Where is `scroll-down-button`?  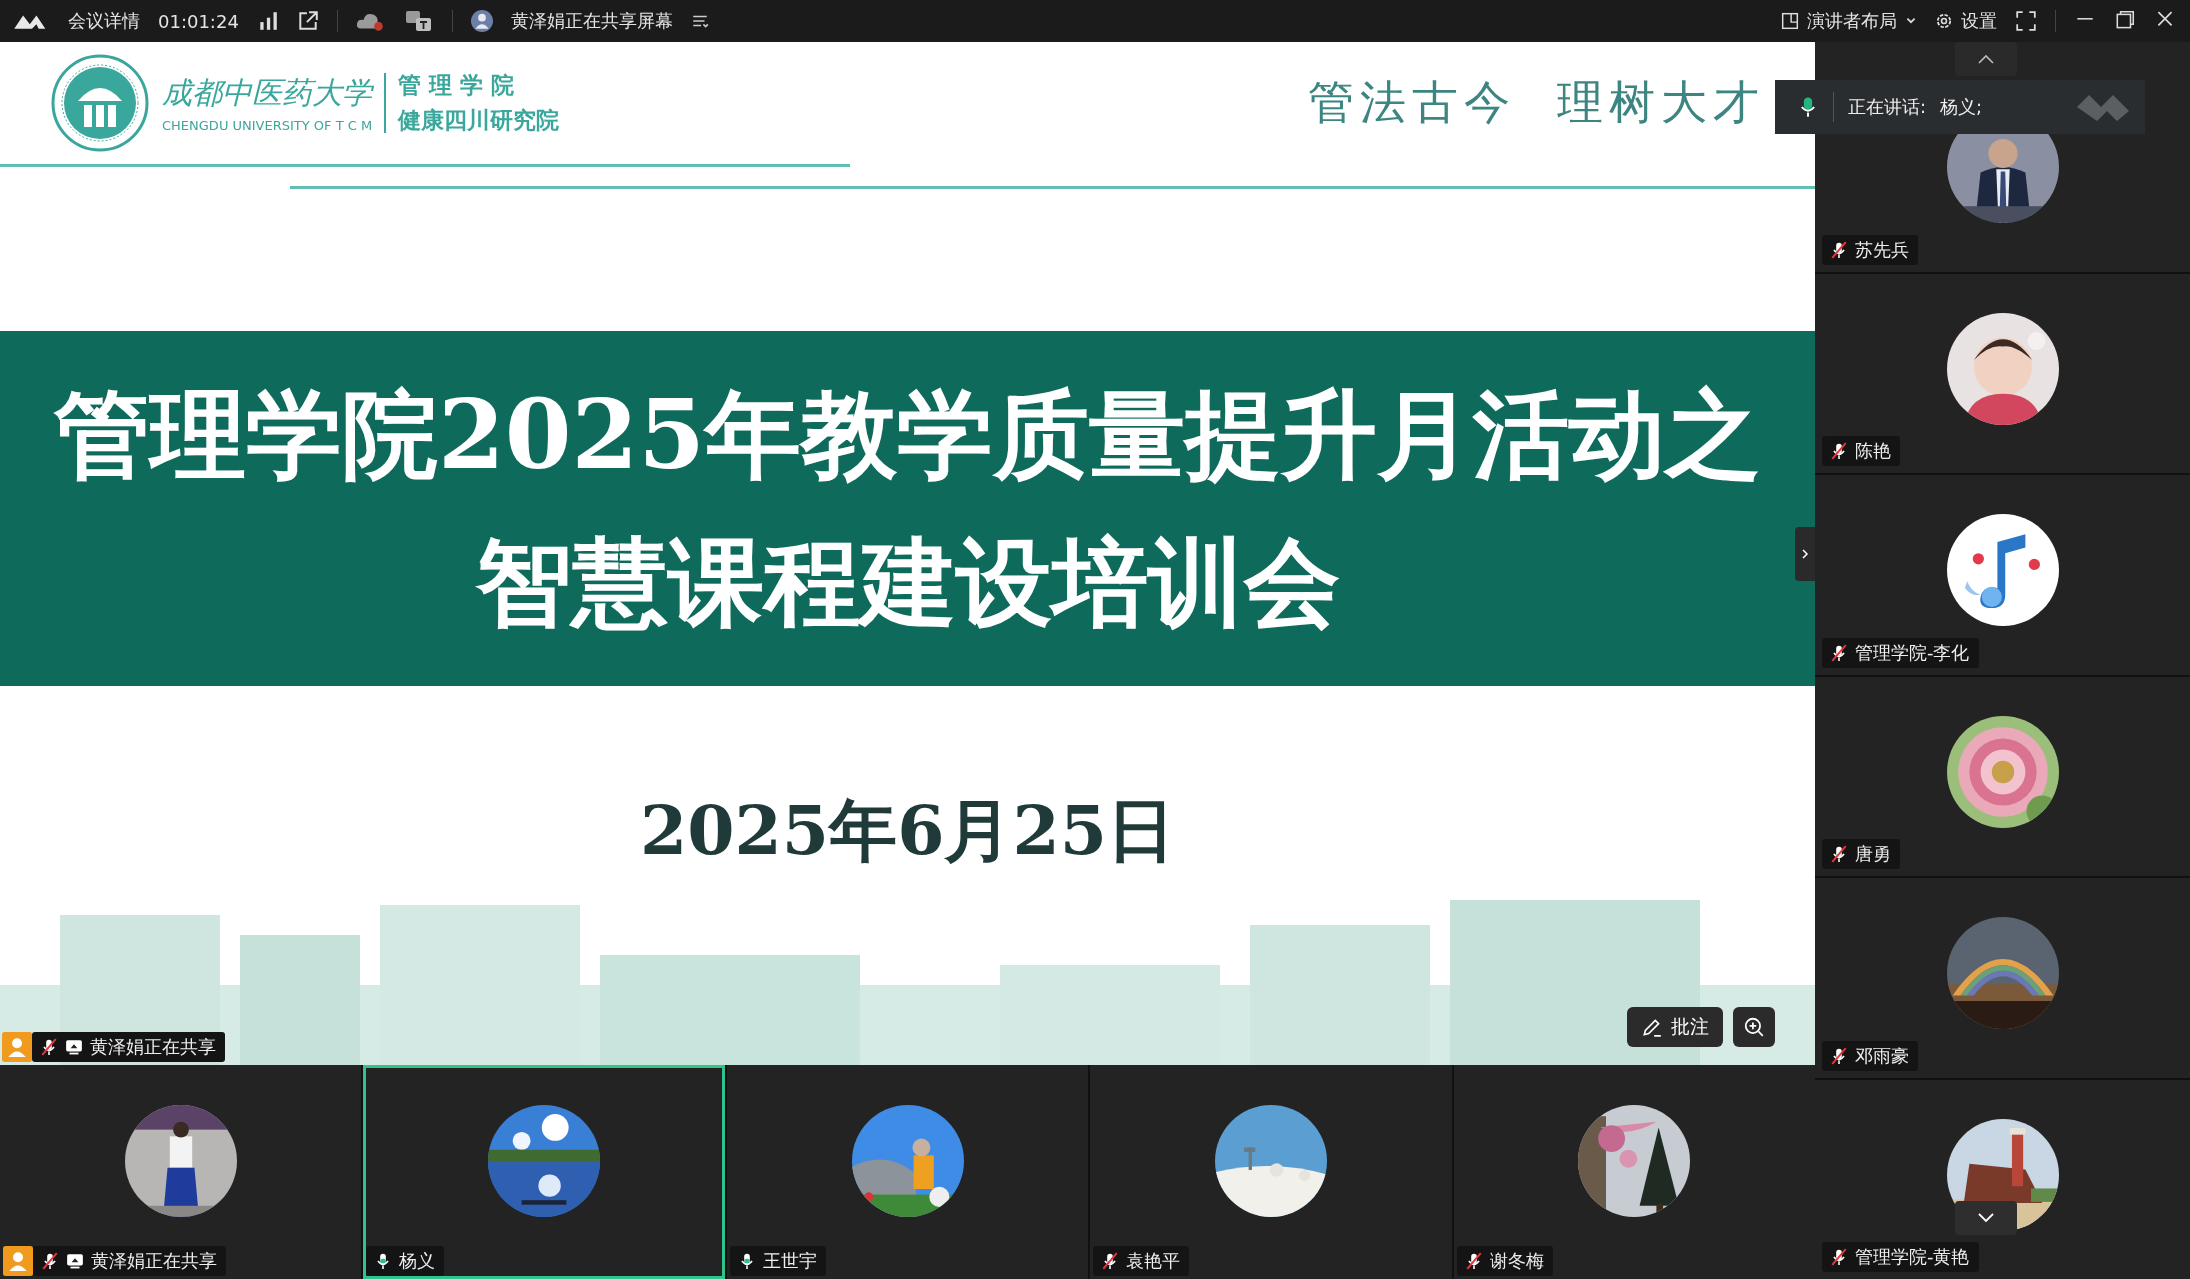
scroll-down-button is located at coordinates (1986, 1218).